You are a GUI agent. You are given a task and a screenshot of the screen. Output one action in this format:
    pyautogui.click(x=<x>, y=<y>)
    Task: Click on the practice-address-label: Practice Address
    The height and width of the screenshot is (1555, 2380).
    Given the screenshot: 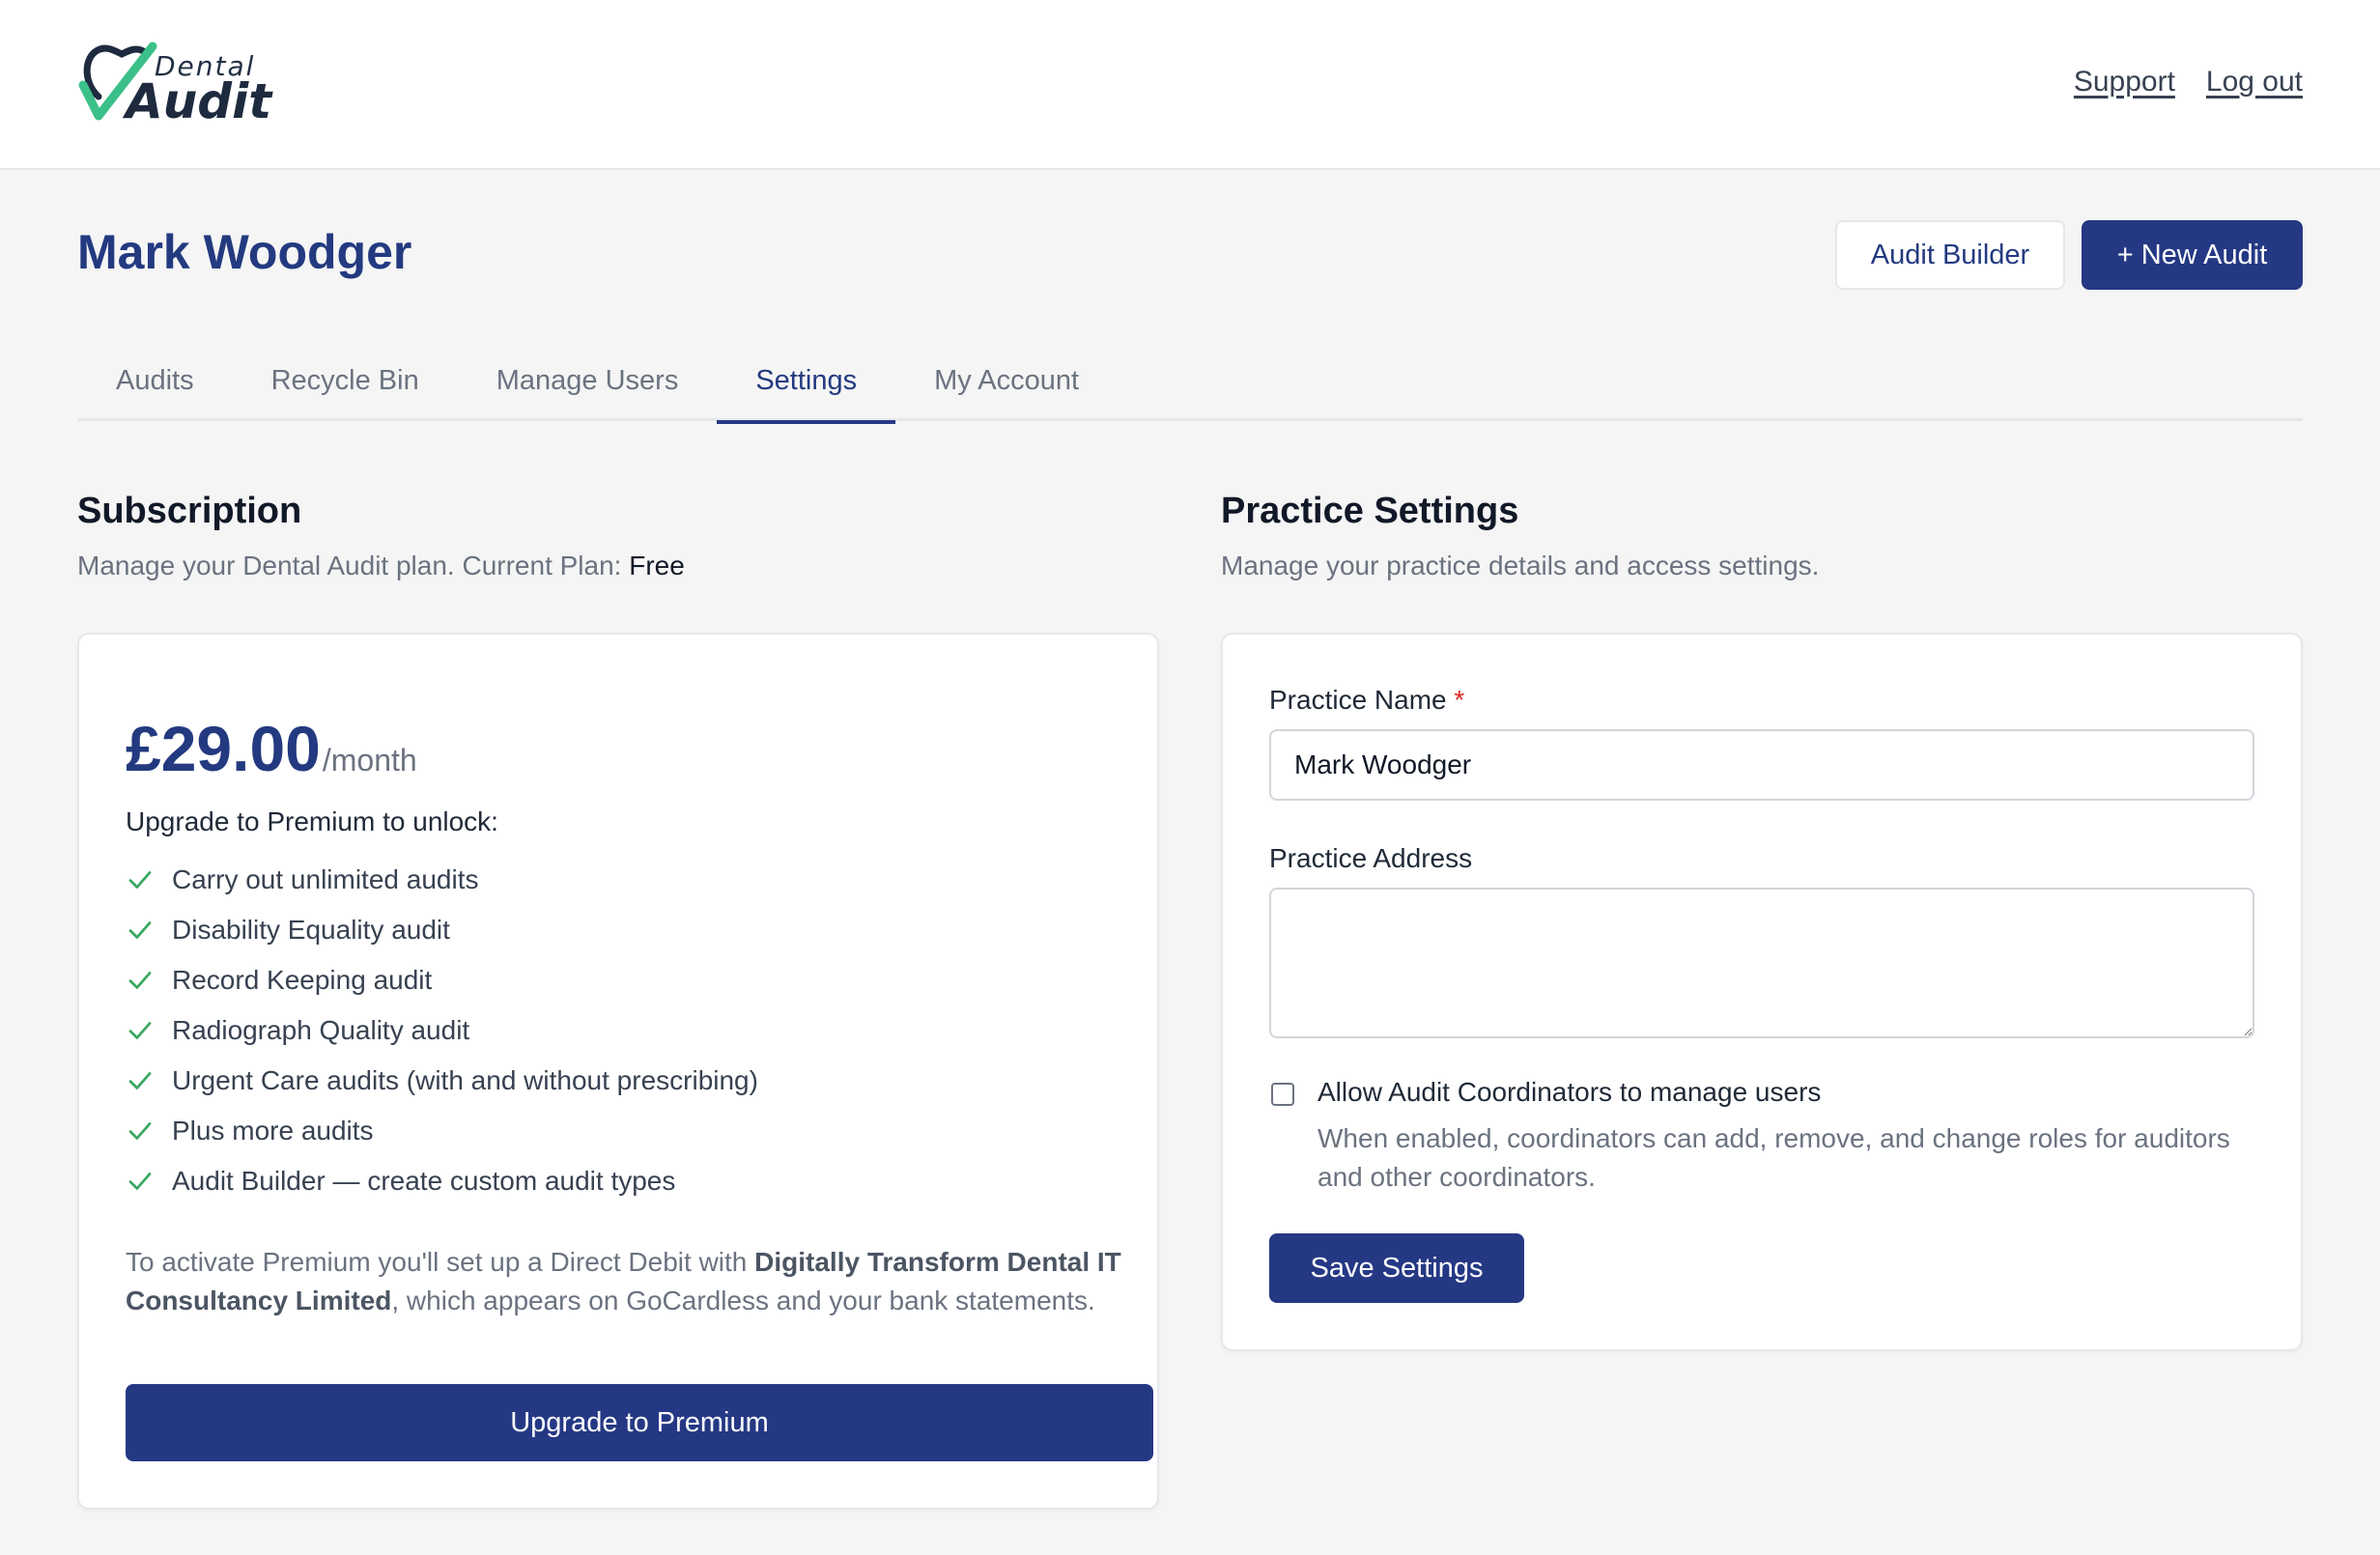 What is the action you would take?
    pyautogui.click(x=1371, y=858)
    